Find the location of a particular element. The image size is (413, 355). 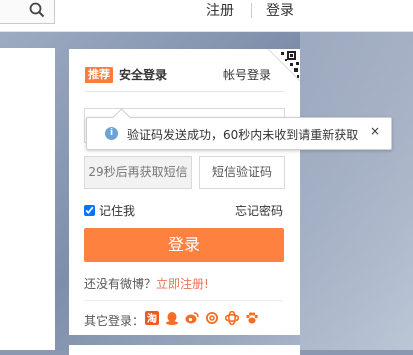

svg-text: 淘 is located at coordinates (152, 318).